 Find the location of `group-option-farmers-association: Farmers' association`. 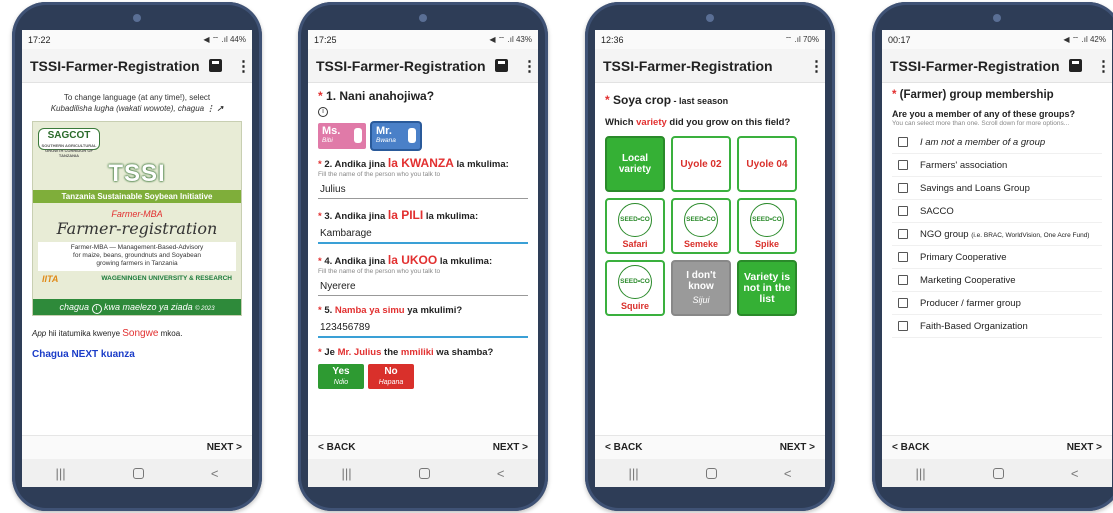

group-option-farmers-association: Farmers' association is located at coordinates (997, 165).